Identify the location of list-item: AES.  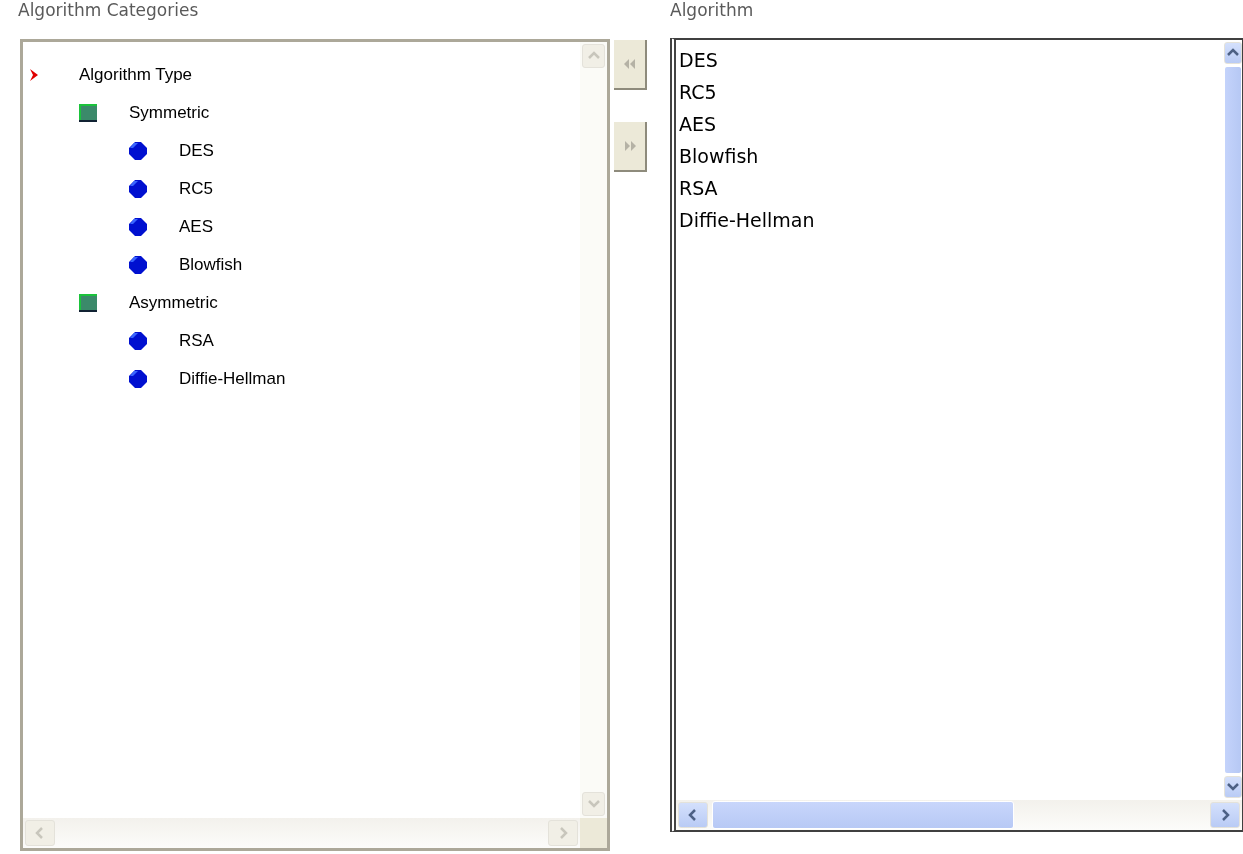
(699, 124).